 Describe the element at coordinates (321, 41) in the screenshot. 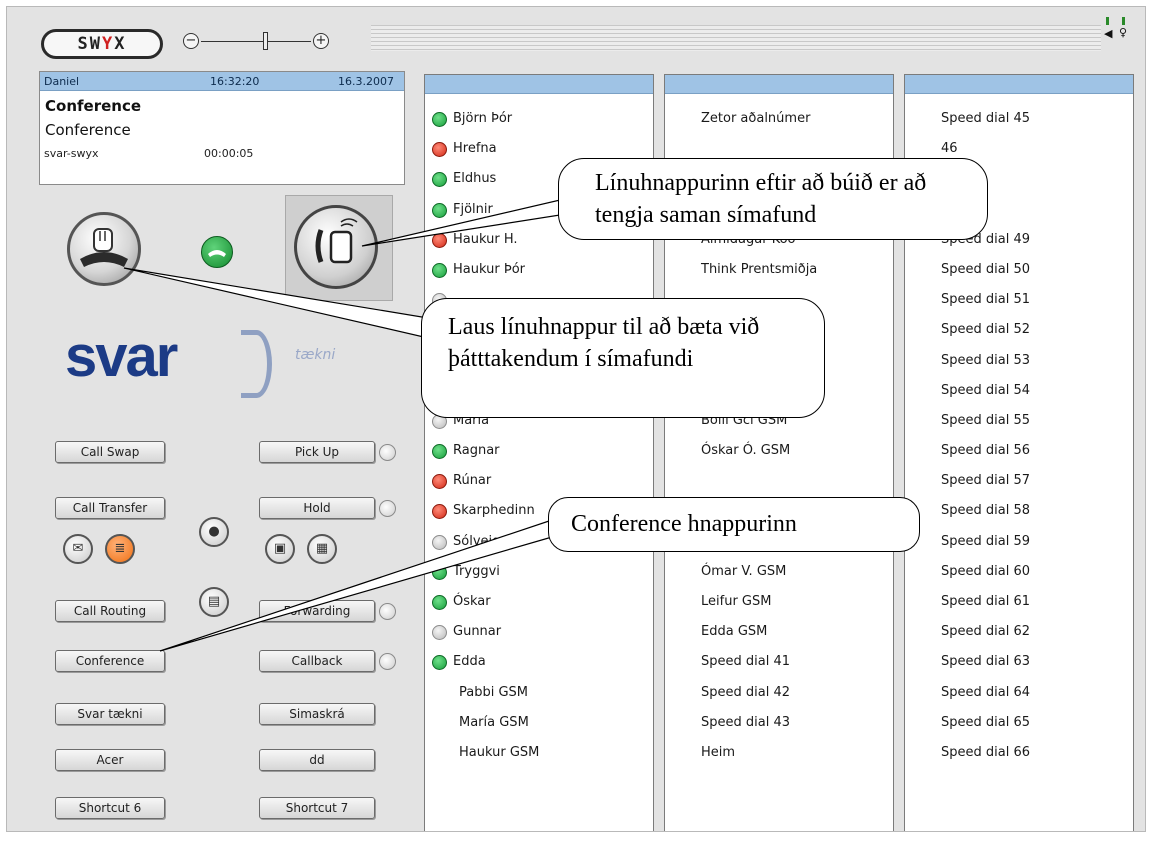

I see `zoom-in-icon: +` at that location.